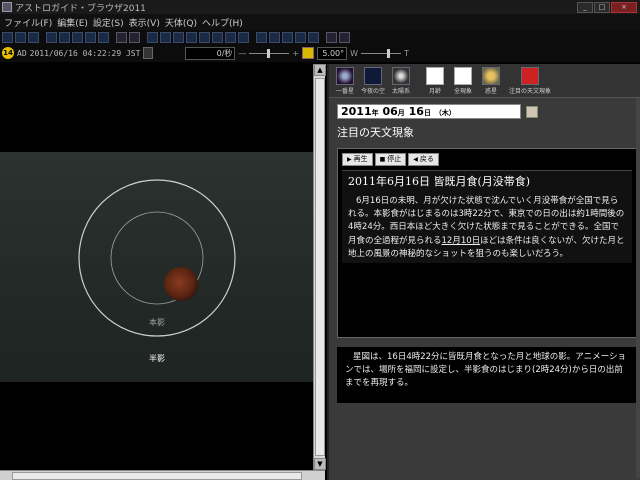 The height and width of the screenshot is (480, 640). Describe the element at coordinates (638, 288) in the screenshot. I see `panel-scrollbar` at that location.